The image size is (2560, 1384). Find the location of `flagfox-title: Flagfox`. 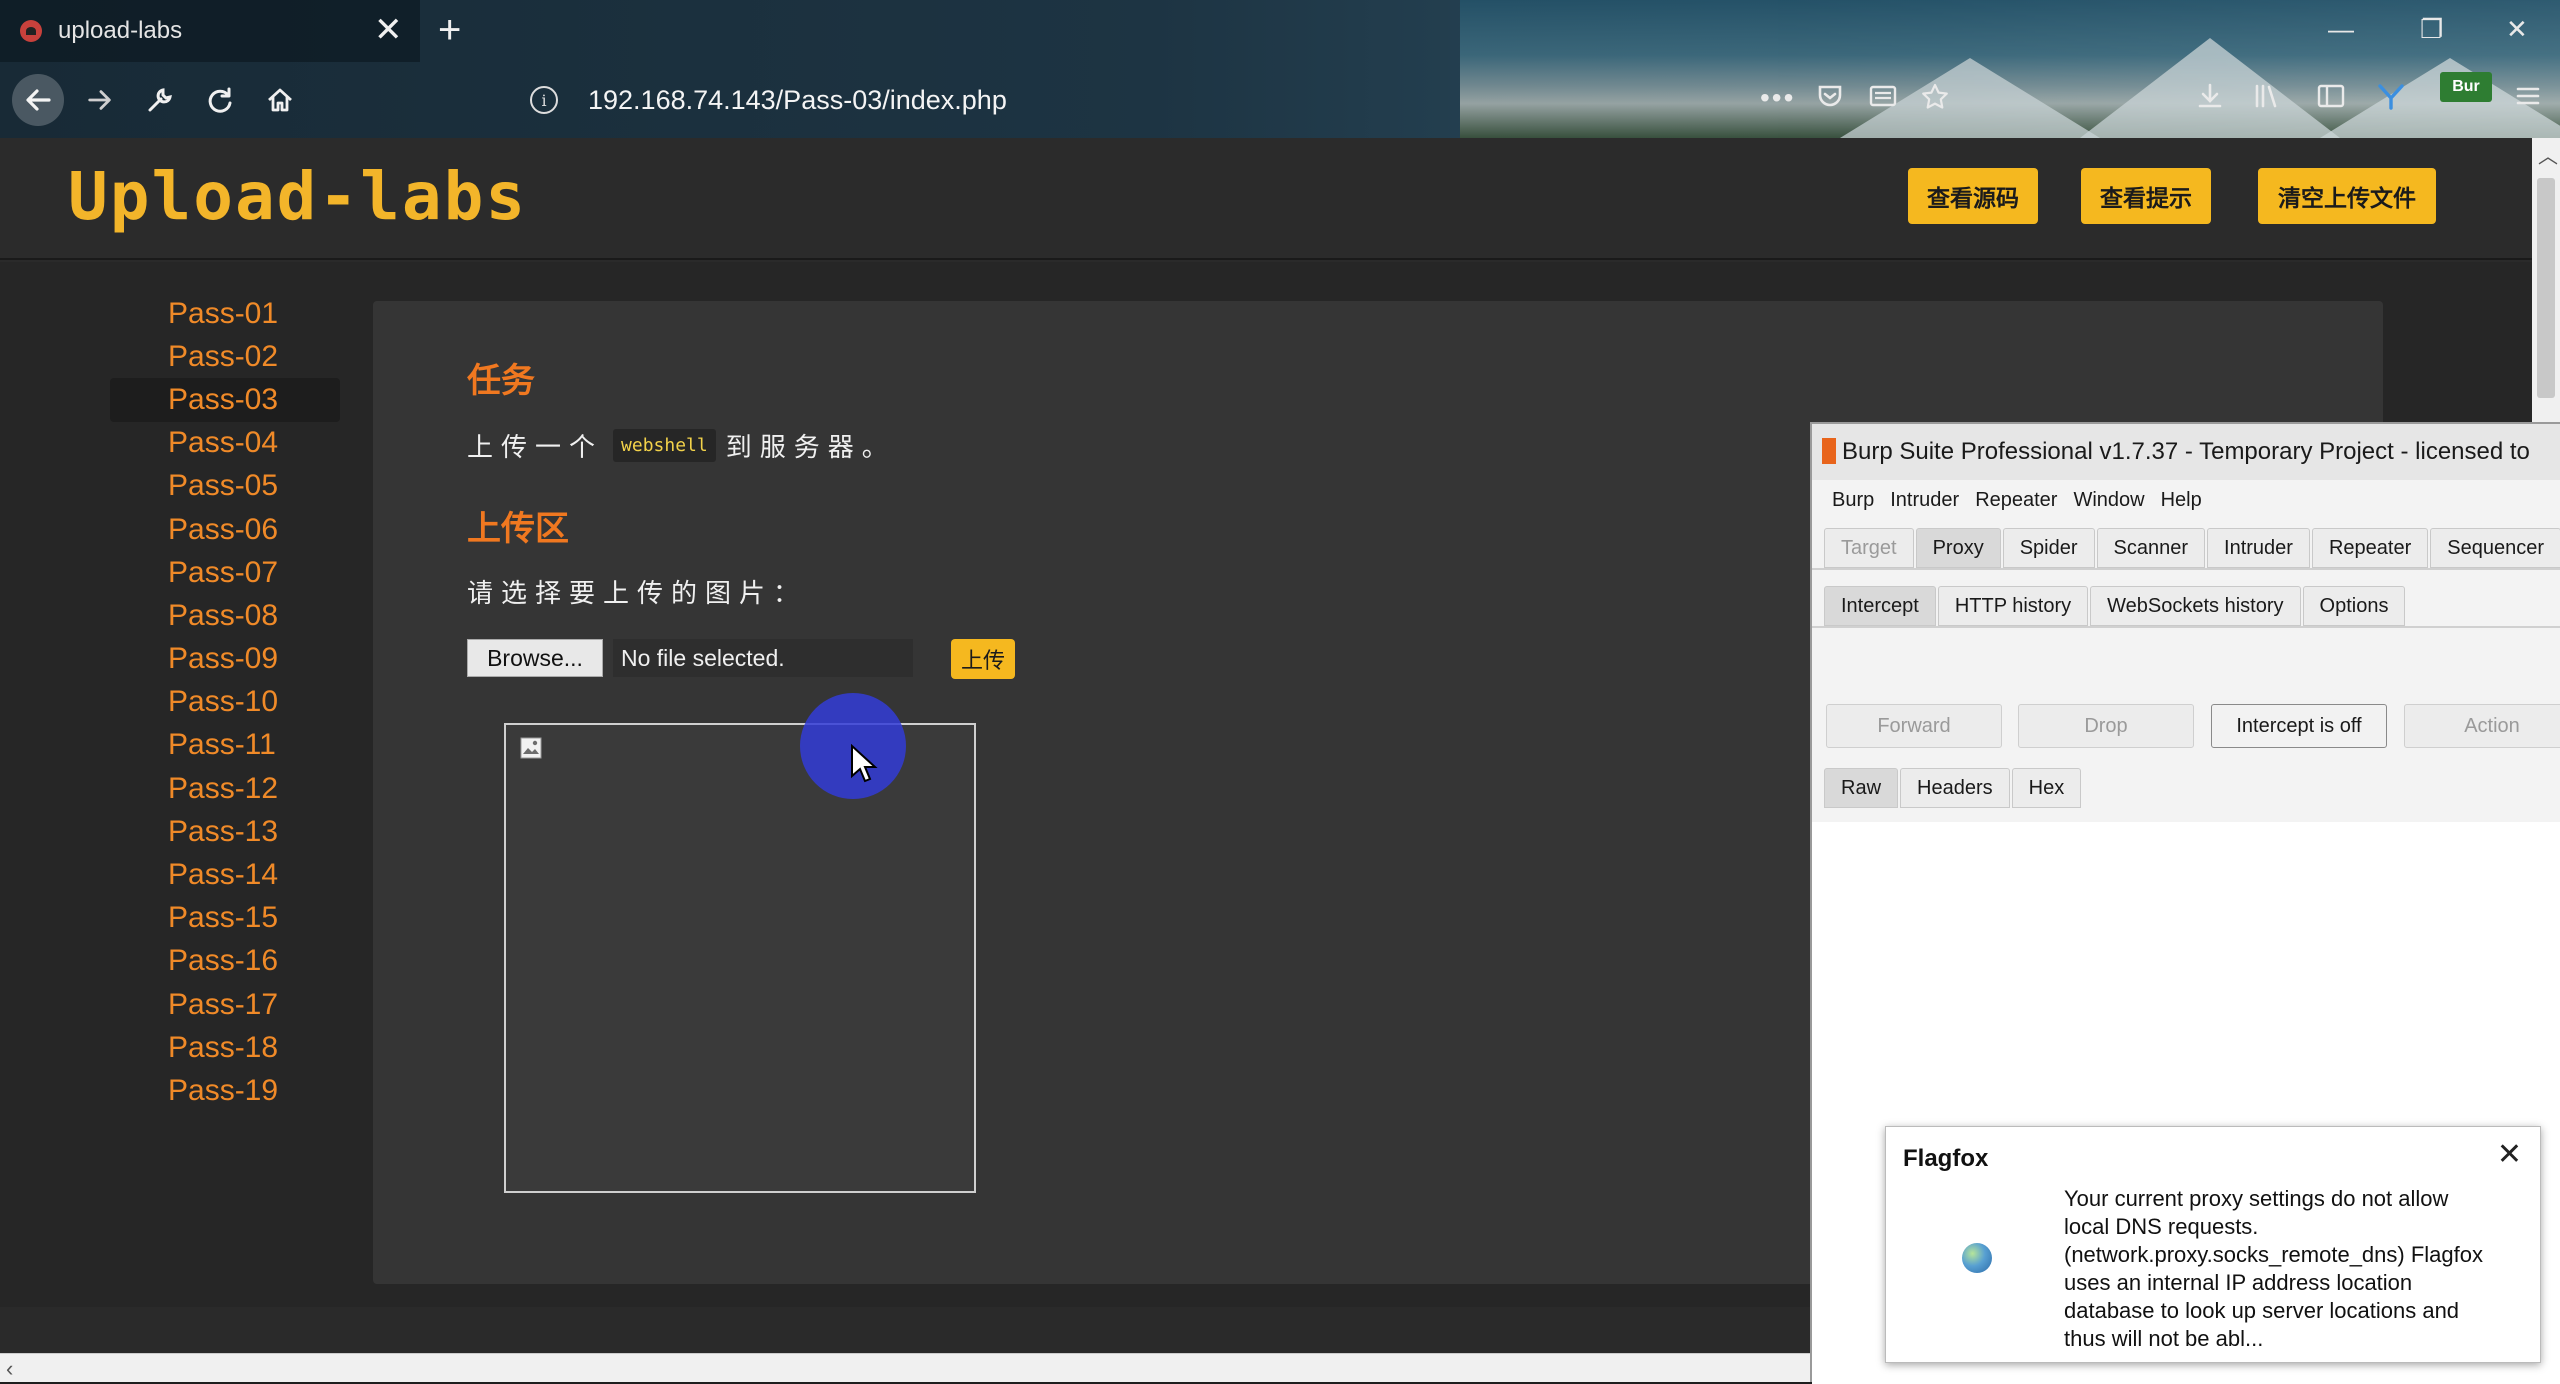

flagfox-title: Flagfox is located at coordinates (1946, 1158).